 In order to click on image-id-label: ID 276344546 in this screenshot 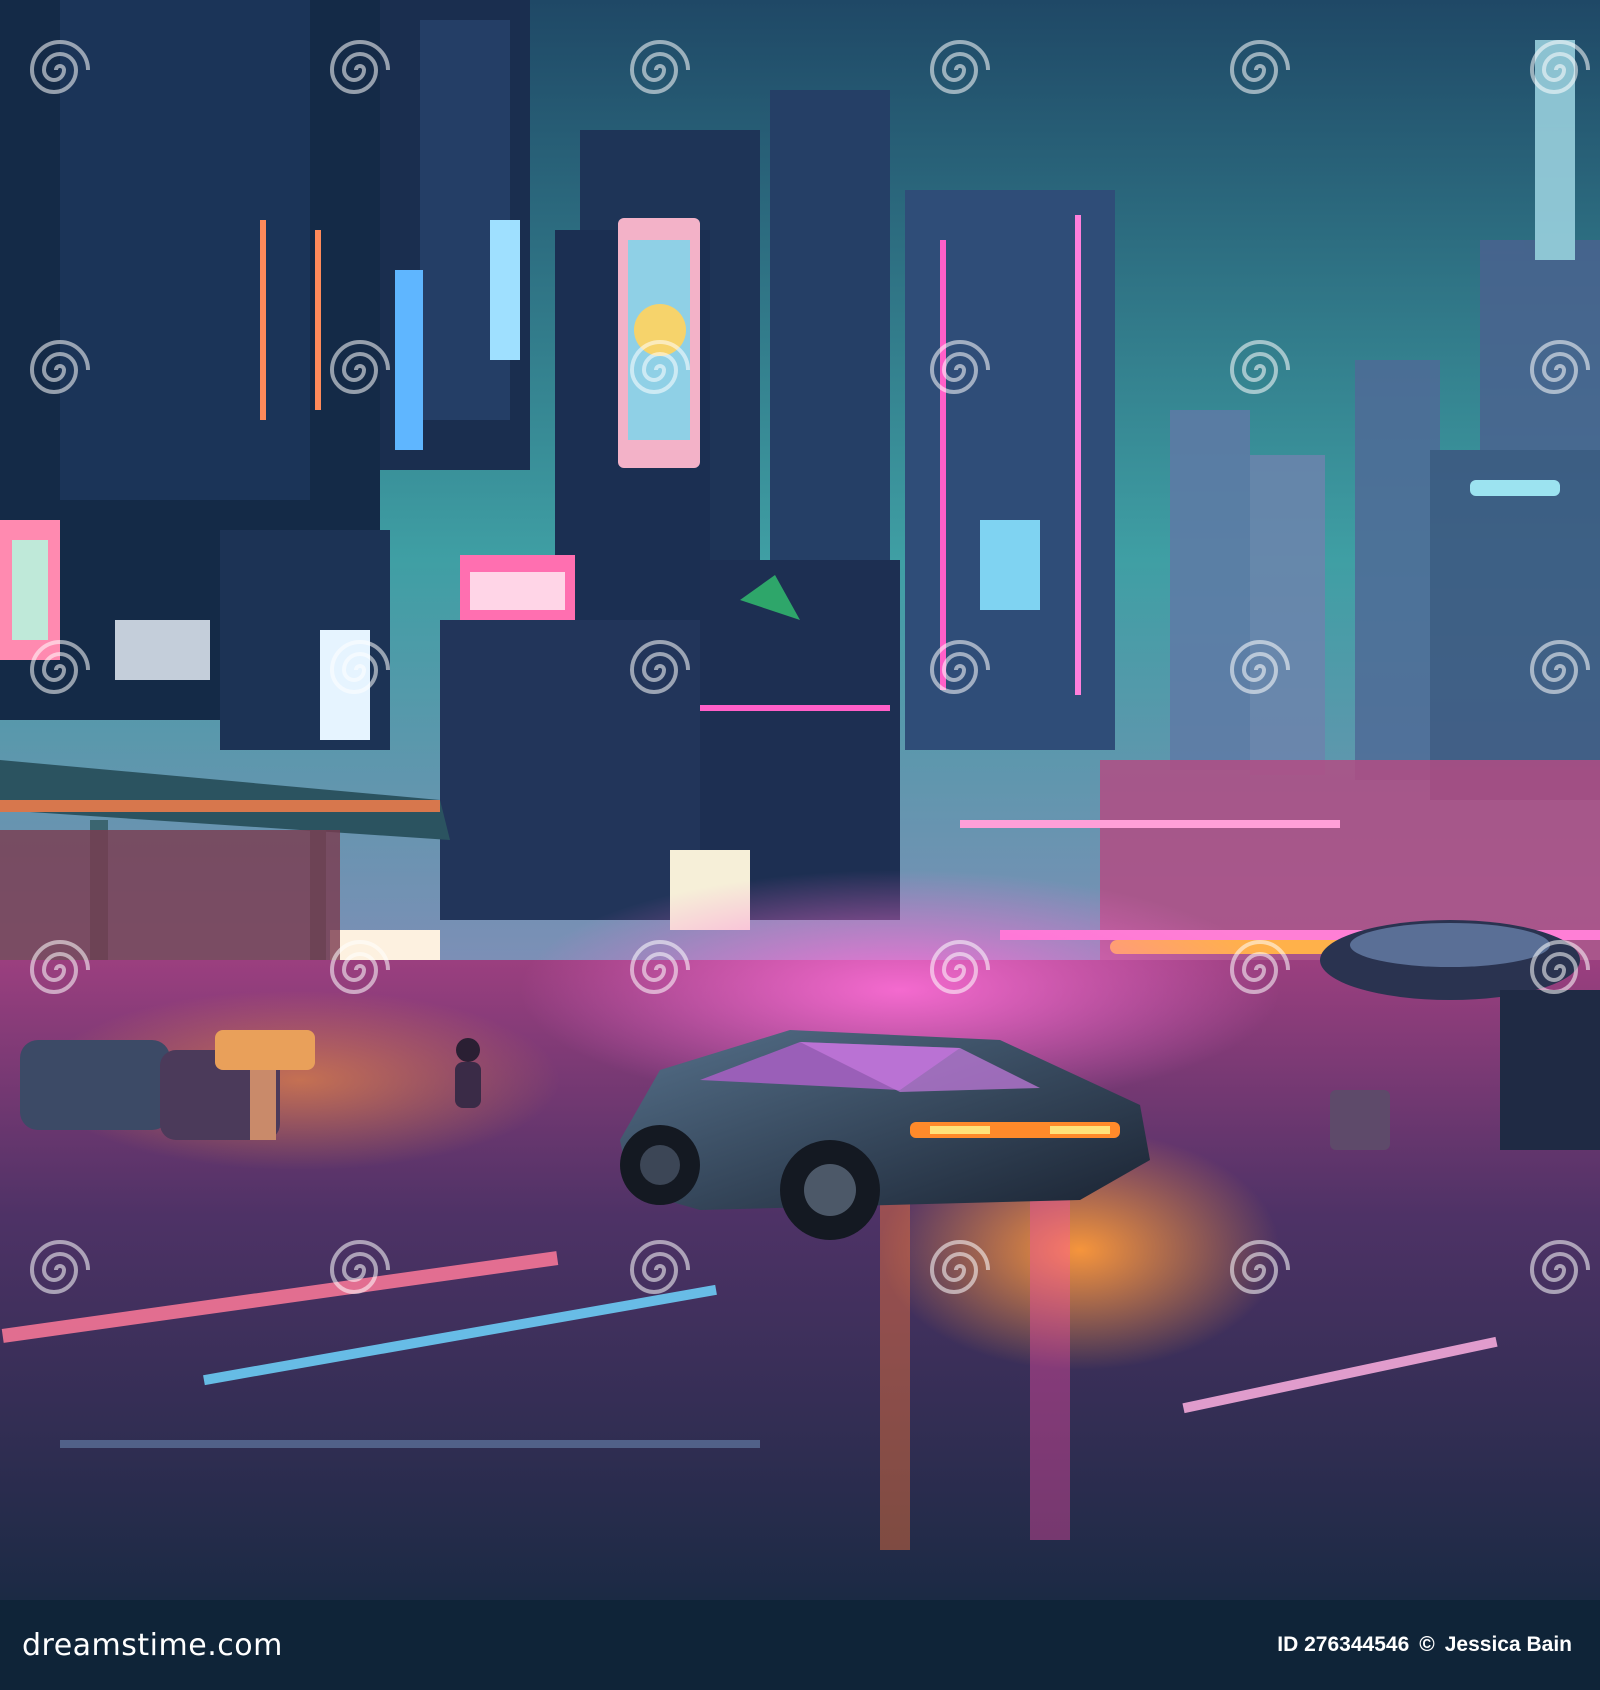, I will do `click(1343, 1644)`.